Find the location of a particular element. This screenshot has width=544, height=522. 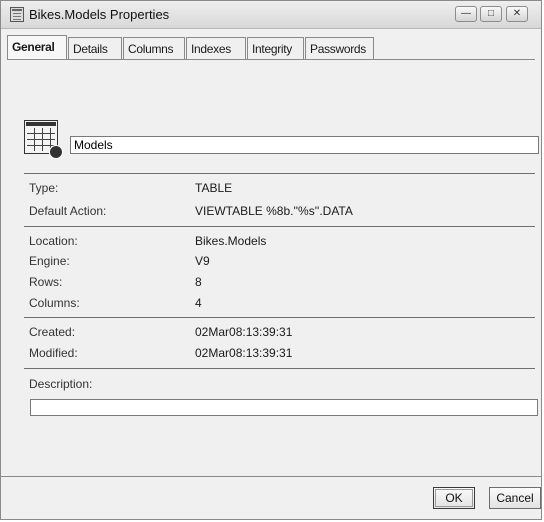

tab-general: General is located at coordinates (37, 47).